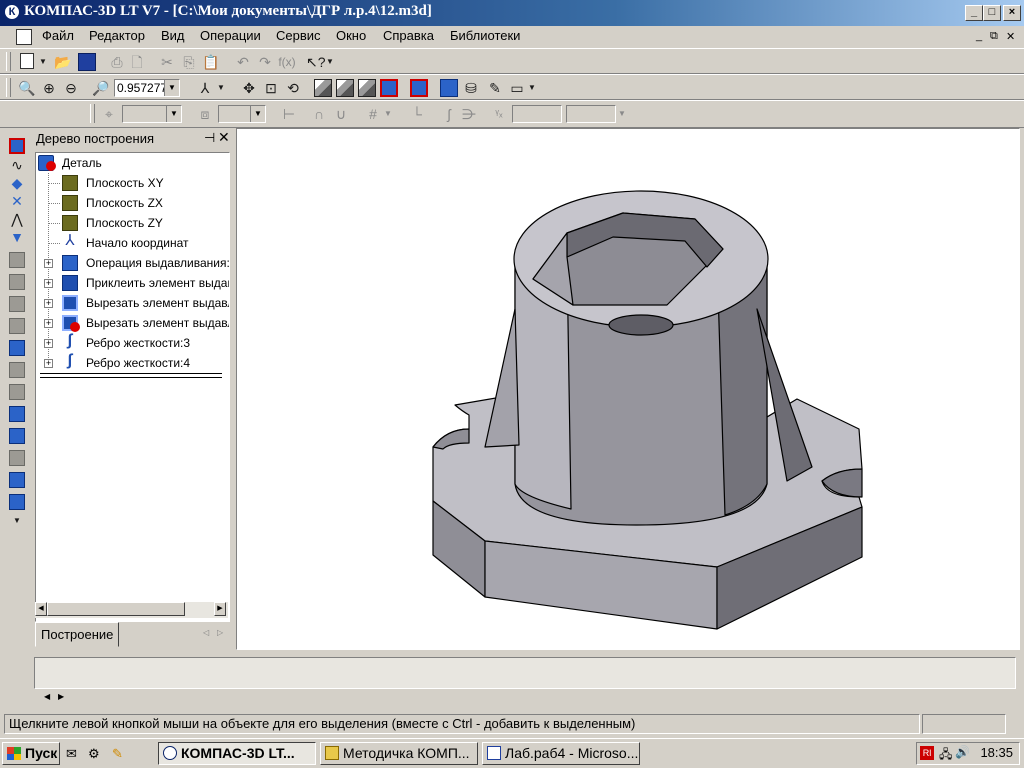 The width and height of the screenshot is (1024, 768). What do you see at coordinates (117, 754) in the screenshot?
I see `quicklaunch-pencil-icon: ✎` at bounding box center [117, 754].